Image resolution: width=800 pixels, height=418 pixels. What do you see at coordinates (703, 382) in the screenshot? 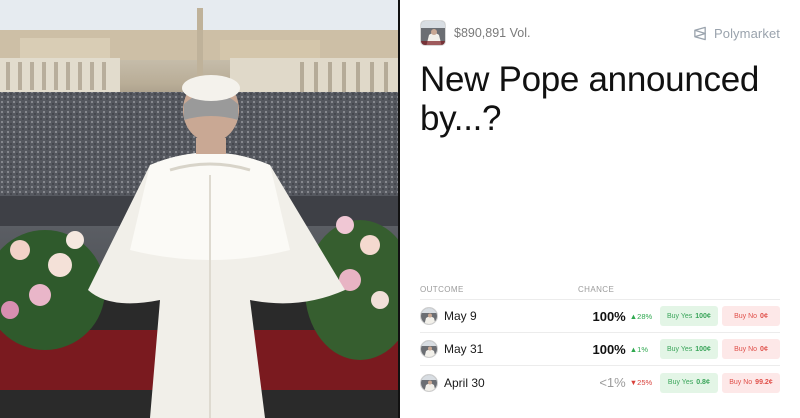
I see `buy-yes-price: 0.8¢` at bounding box center [703, 382].